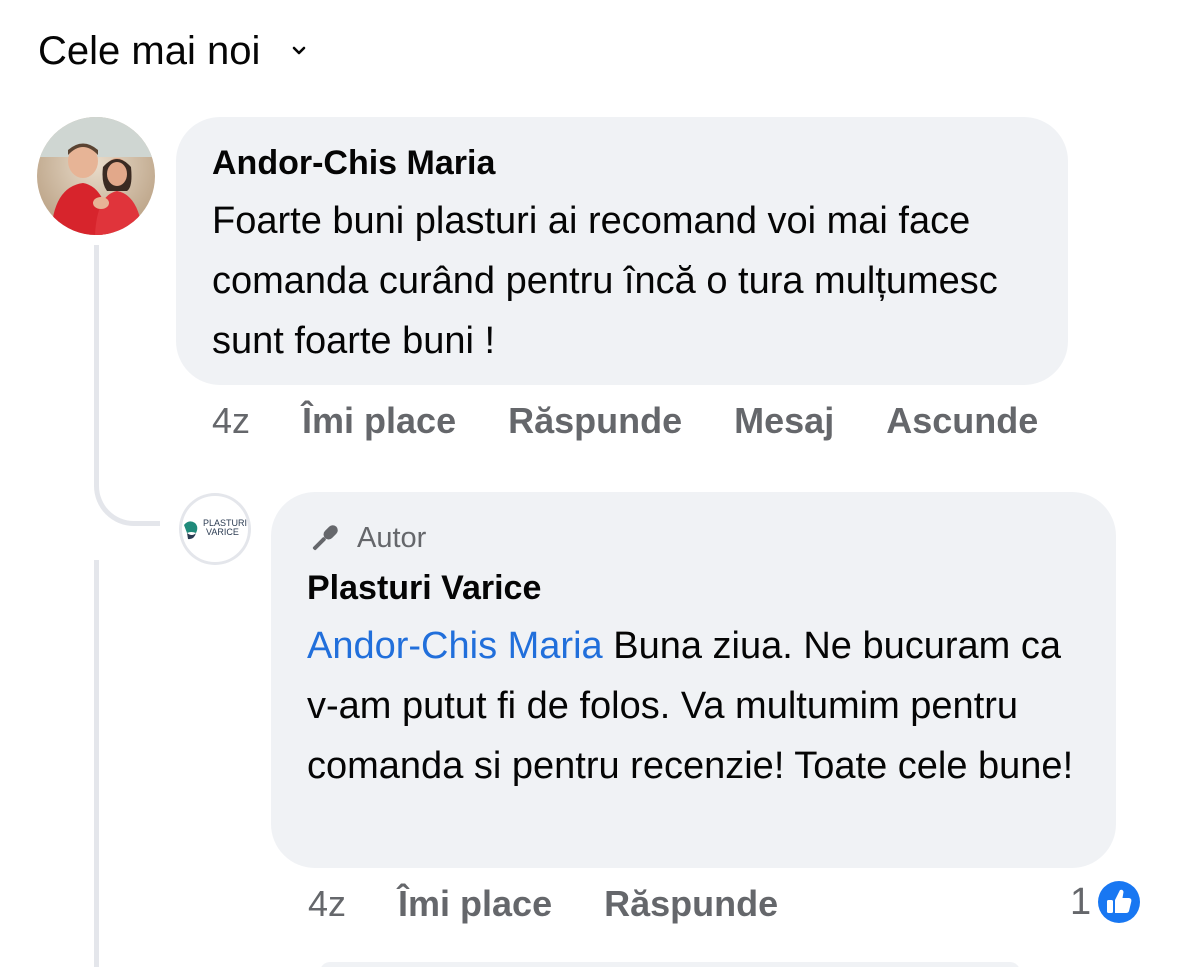  I want to click on mention-link: Andor-Chis Maria, so click(455, 646).